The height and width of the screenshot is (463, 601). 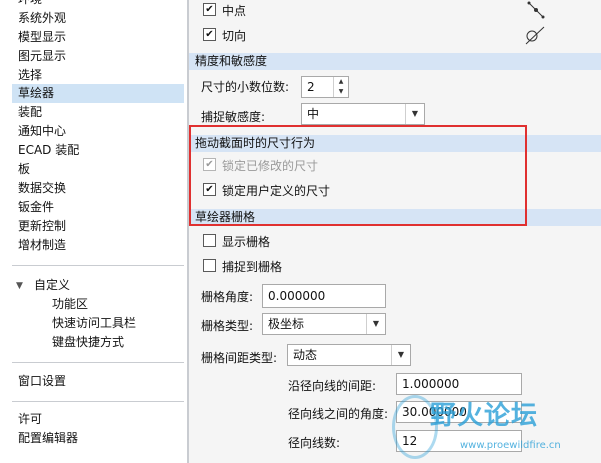 I want to click on sidebar-item-ribbon: 功能区, so click(x=70, y=304).